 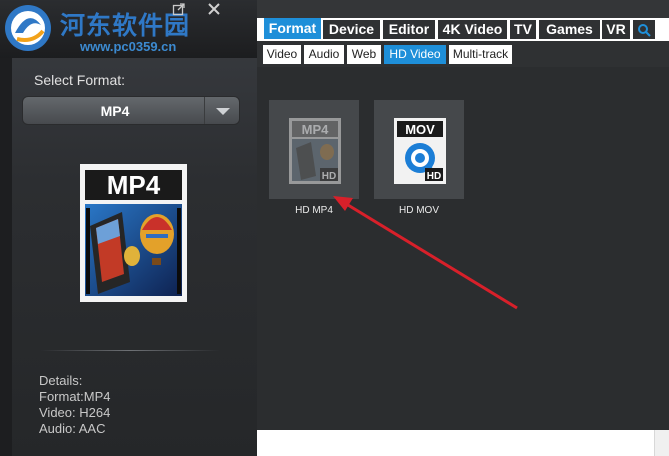 What do you see at coordinates (131, 110) in the screenshot?
I see `format-dropdown: MP4` at bounding box center [131, 110].